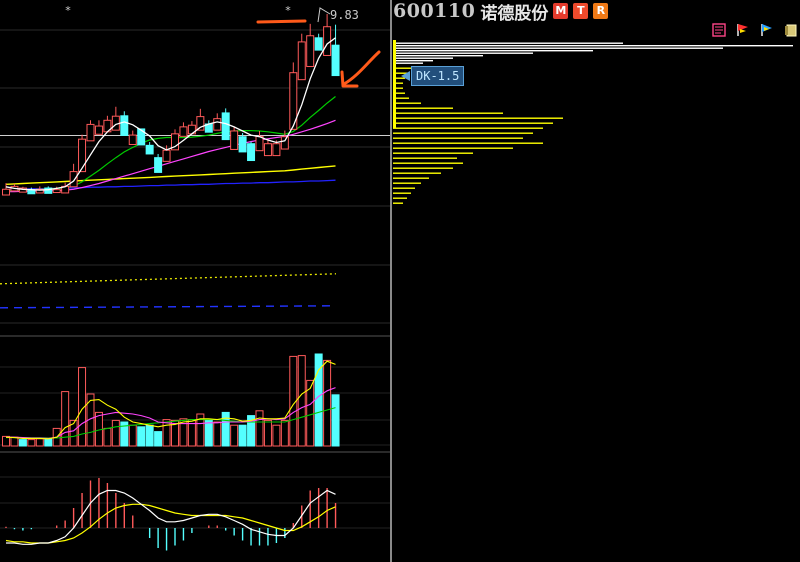  I want to click on max-price-pointer, so click(324, 15).